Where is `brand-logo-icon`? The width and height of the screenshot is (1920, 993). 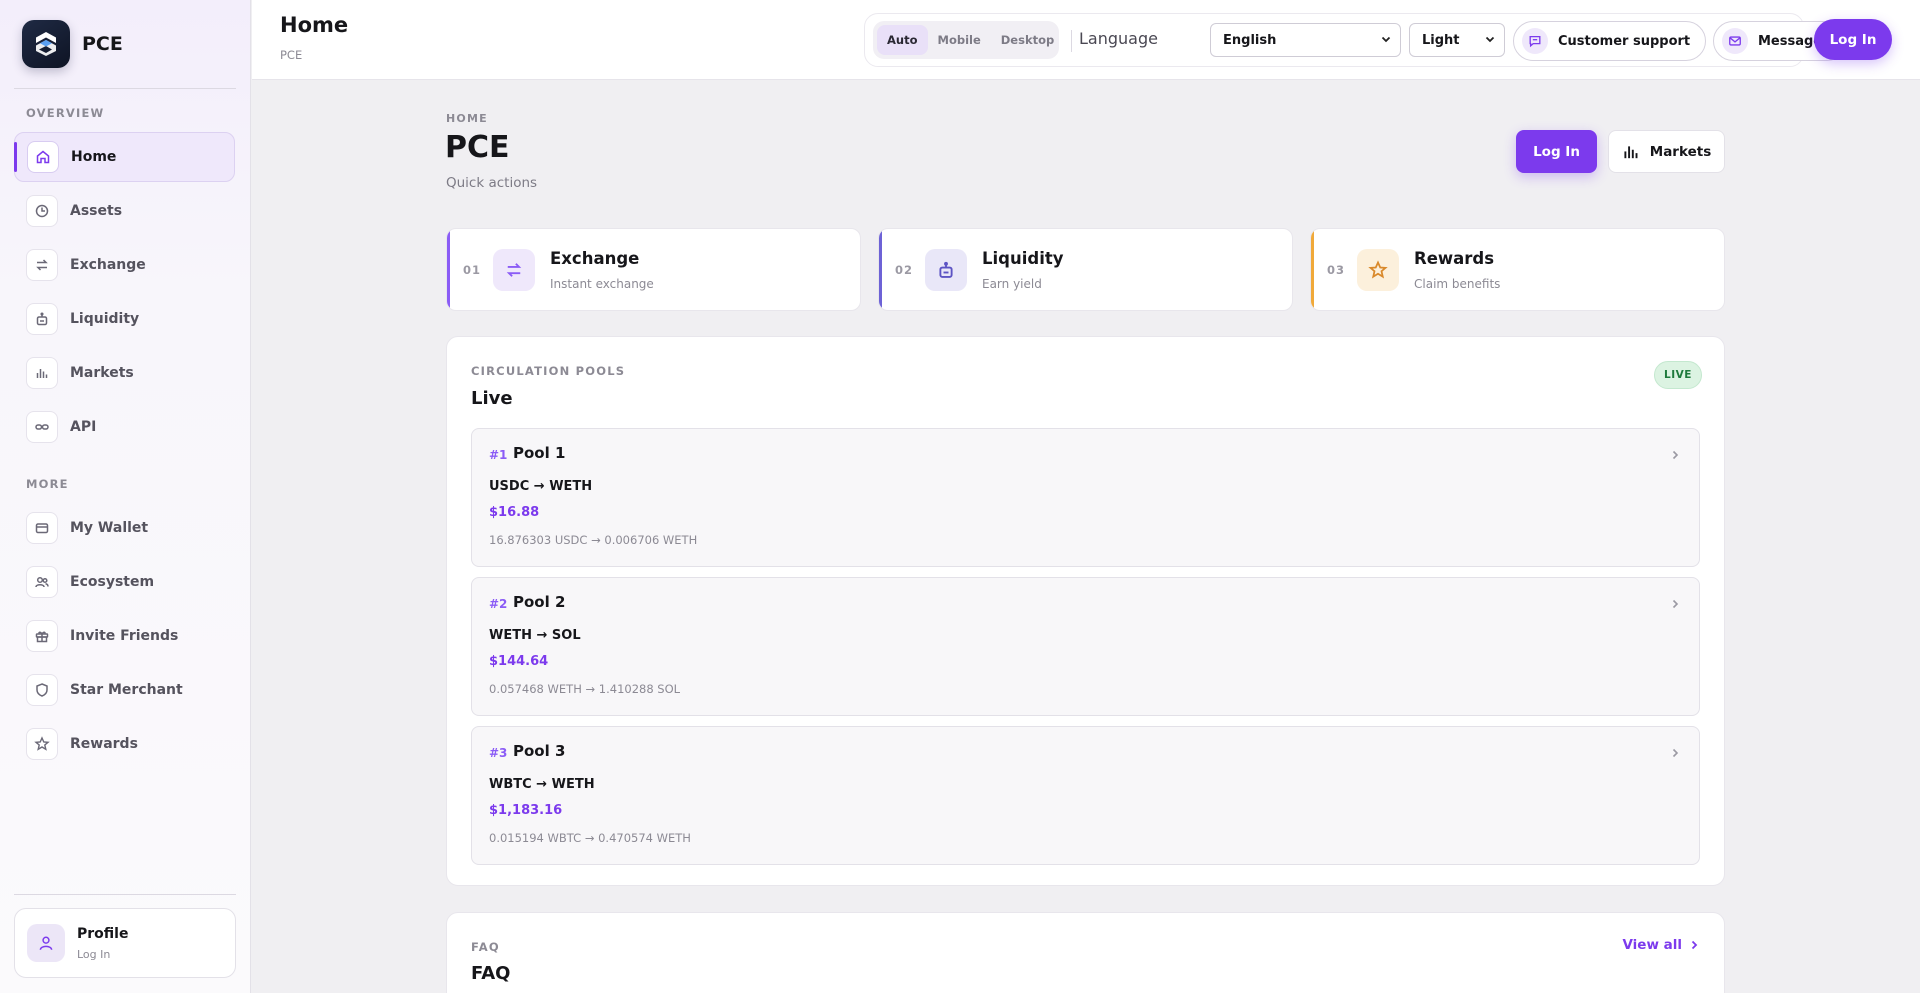
brand-logo-icon is located at coordinates (46, 44).